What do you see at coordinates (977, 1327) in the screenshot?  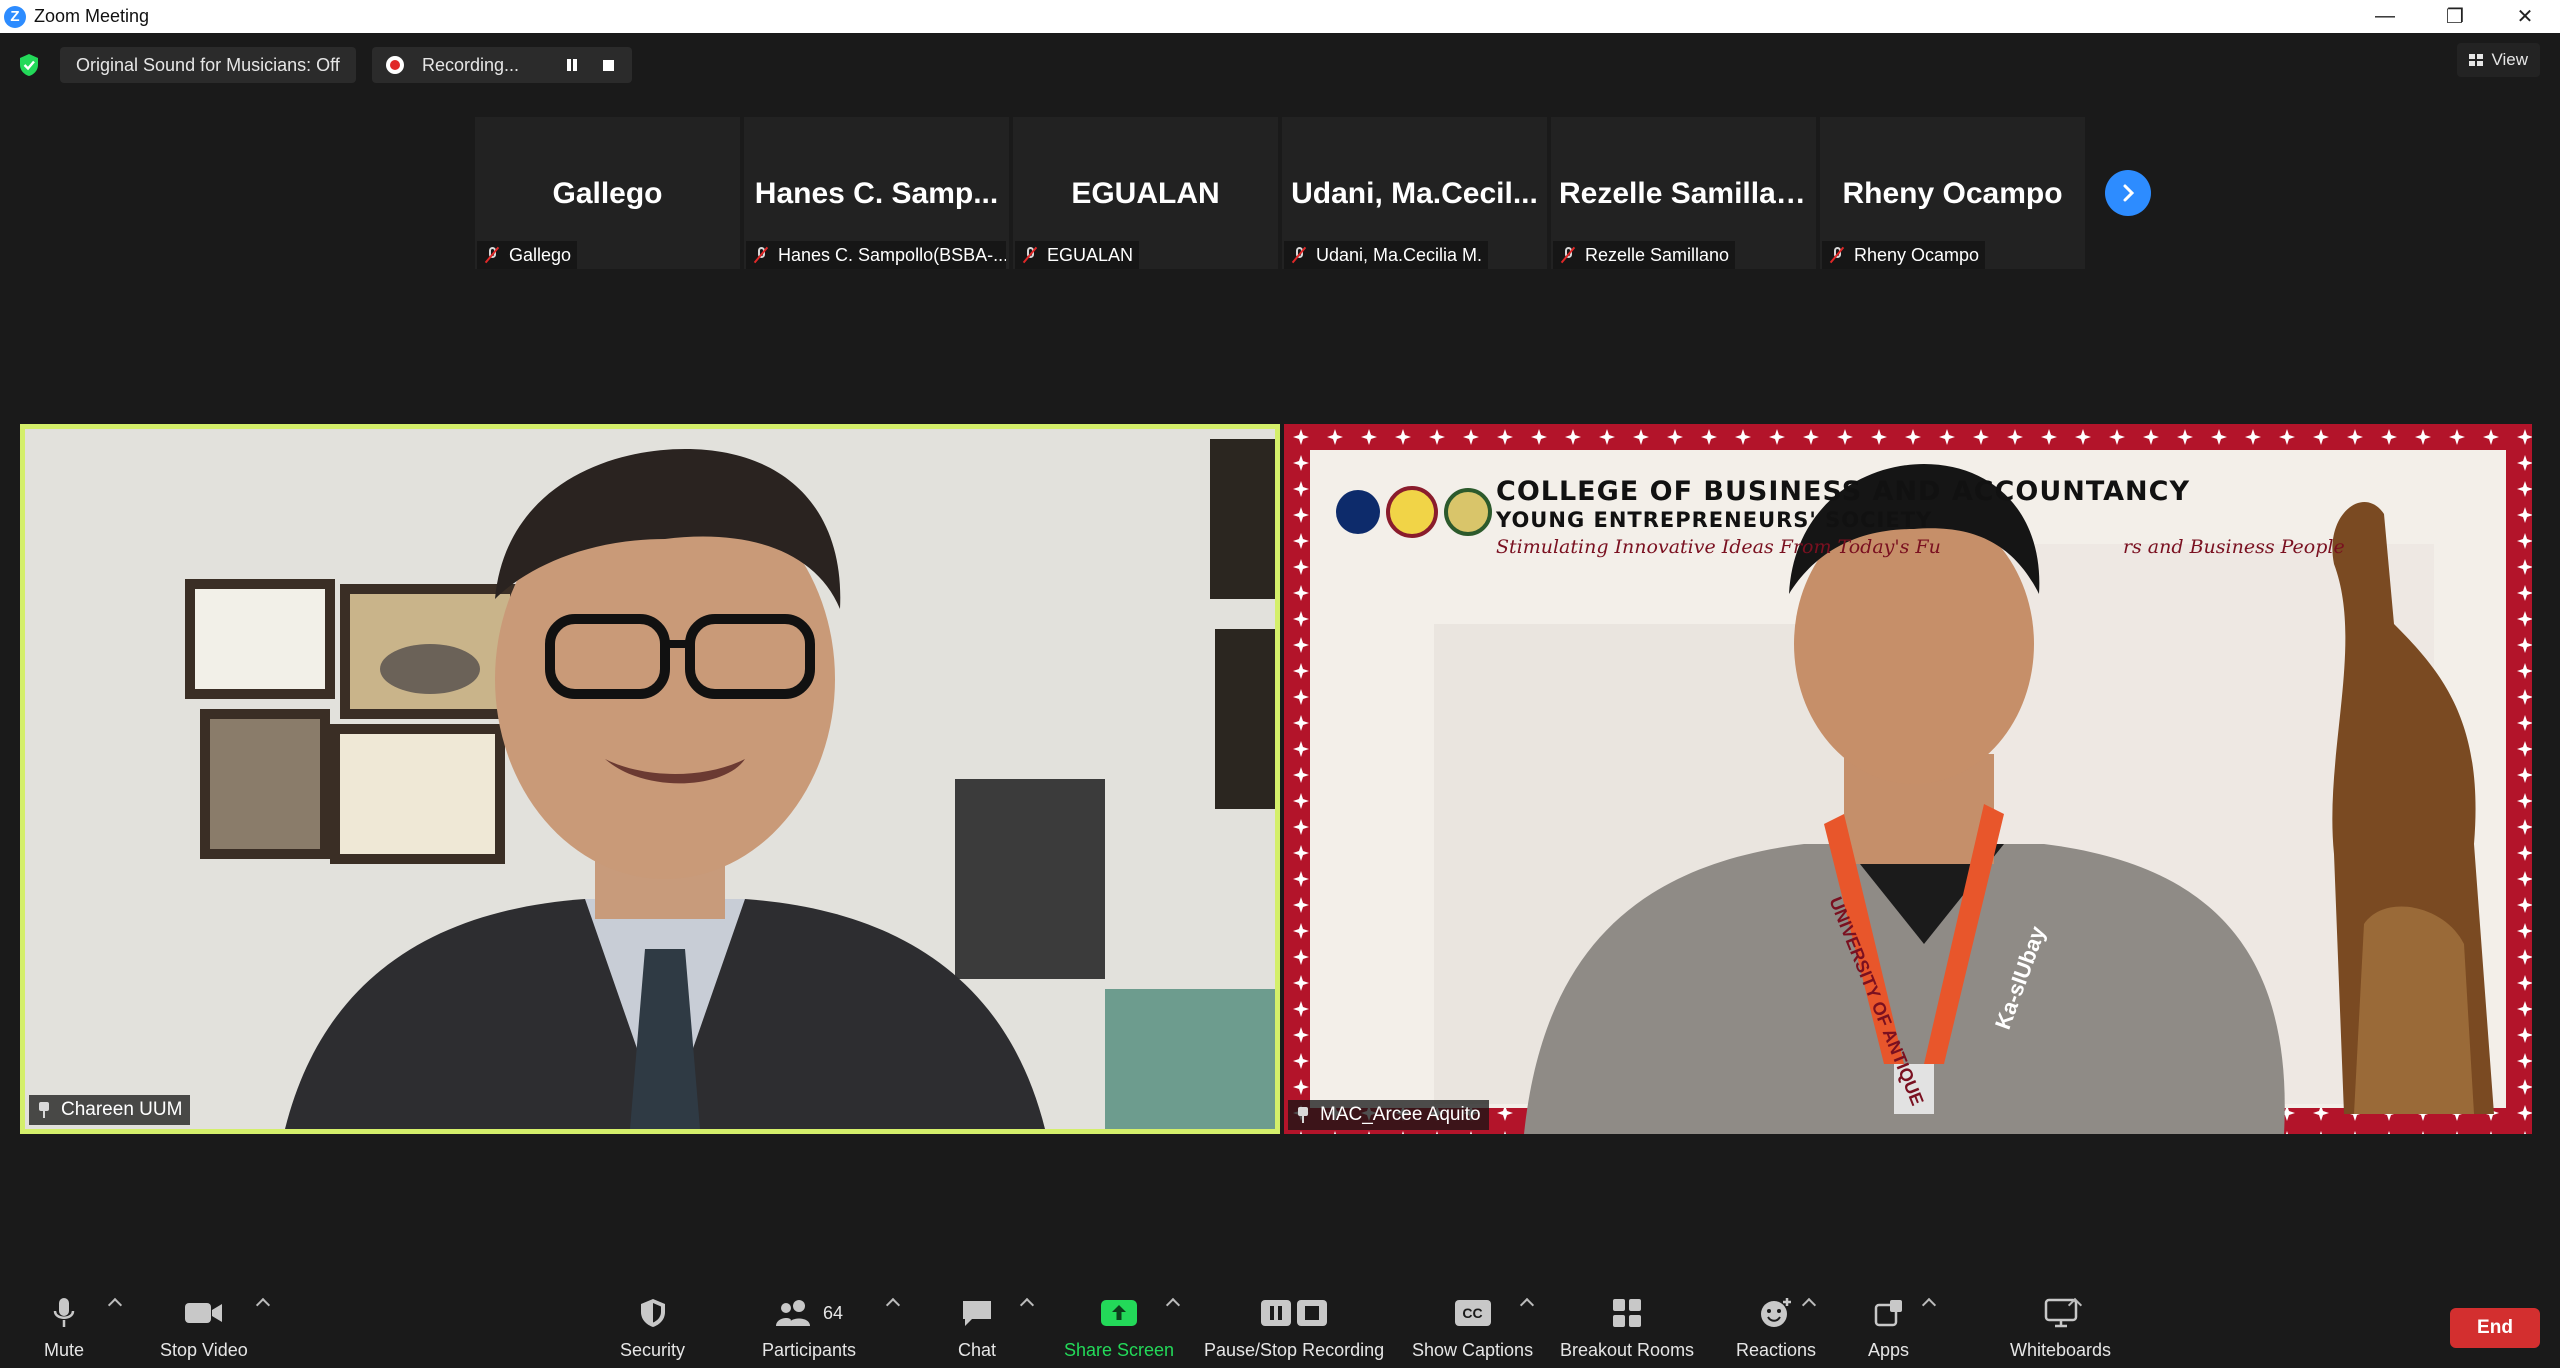 I see `chat-button: Chat` at bounding box center [977, 1327].